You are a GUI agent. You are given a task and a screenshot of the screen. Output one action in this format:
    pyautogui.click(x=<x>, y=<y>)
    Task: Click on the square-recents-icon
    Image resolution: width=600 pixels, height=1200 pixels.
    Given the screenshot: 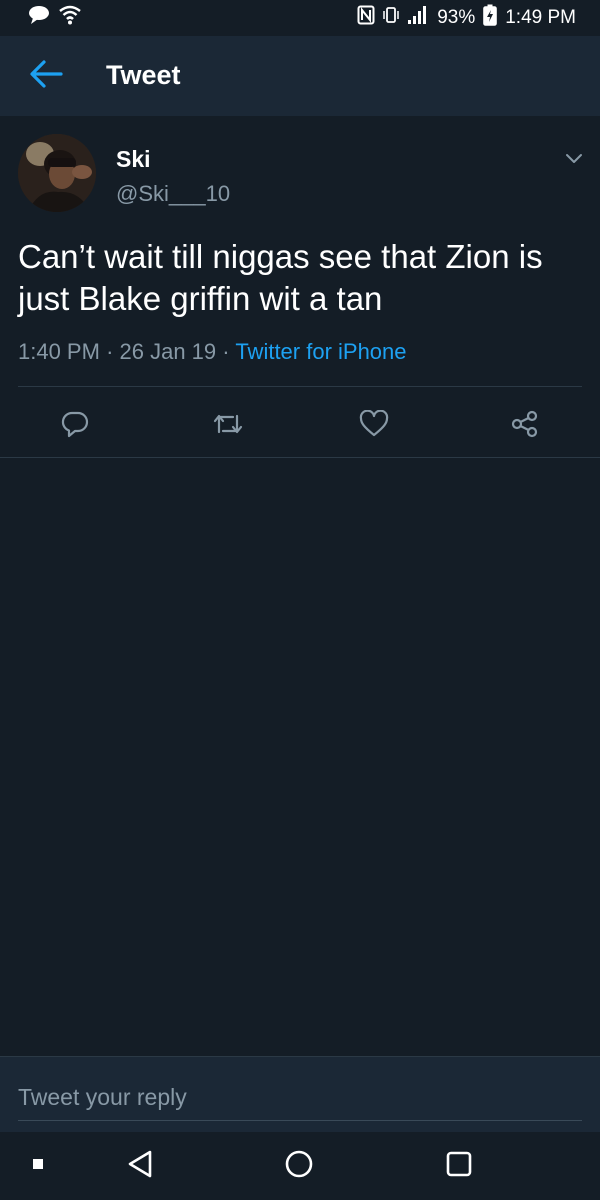 What is the action you would take?
    pyautogui.click(x=459, y=1166)
    